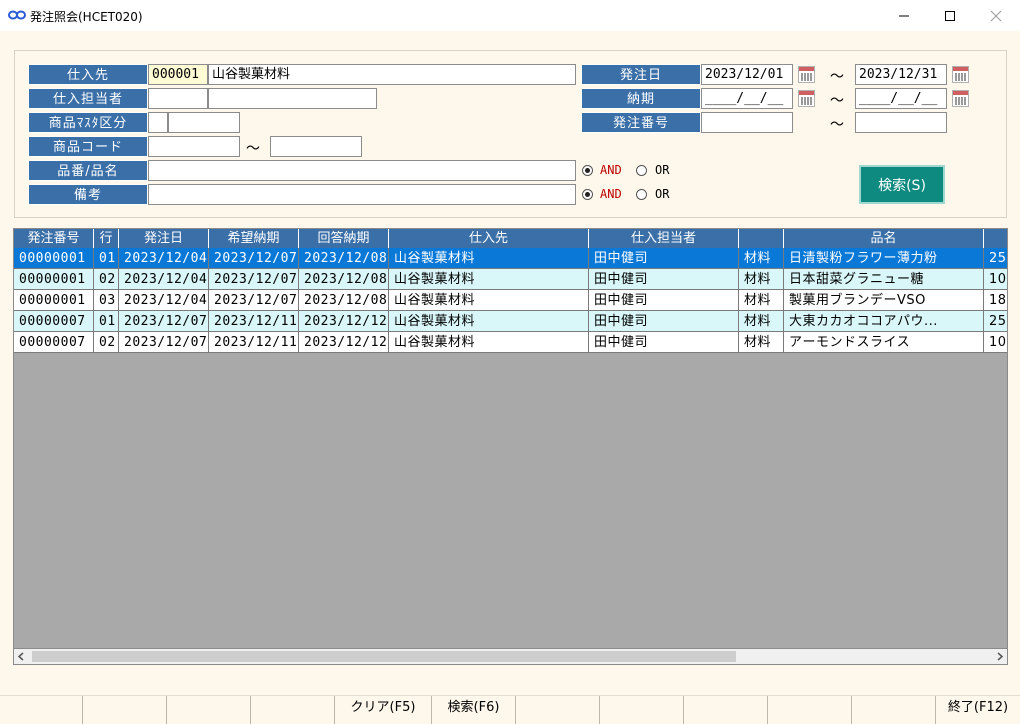  Describe the element at coordinates (901, 98) in the screenshot. I see `delivery-to-field: ____/__/__` at that location.